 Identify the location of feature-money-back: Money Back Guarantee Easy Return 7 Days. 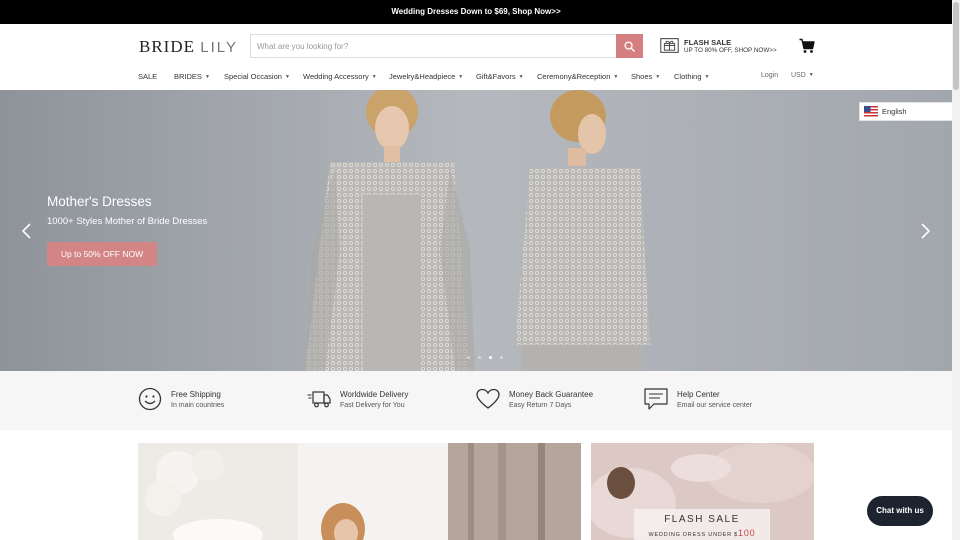
(561, 401).